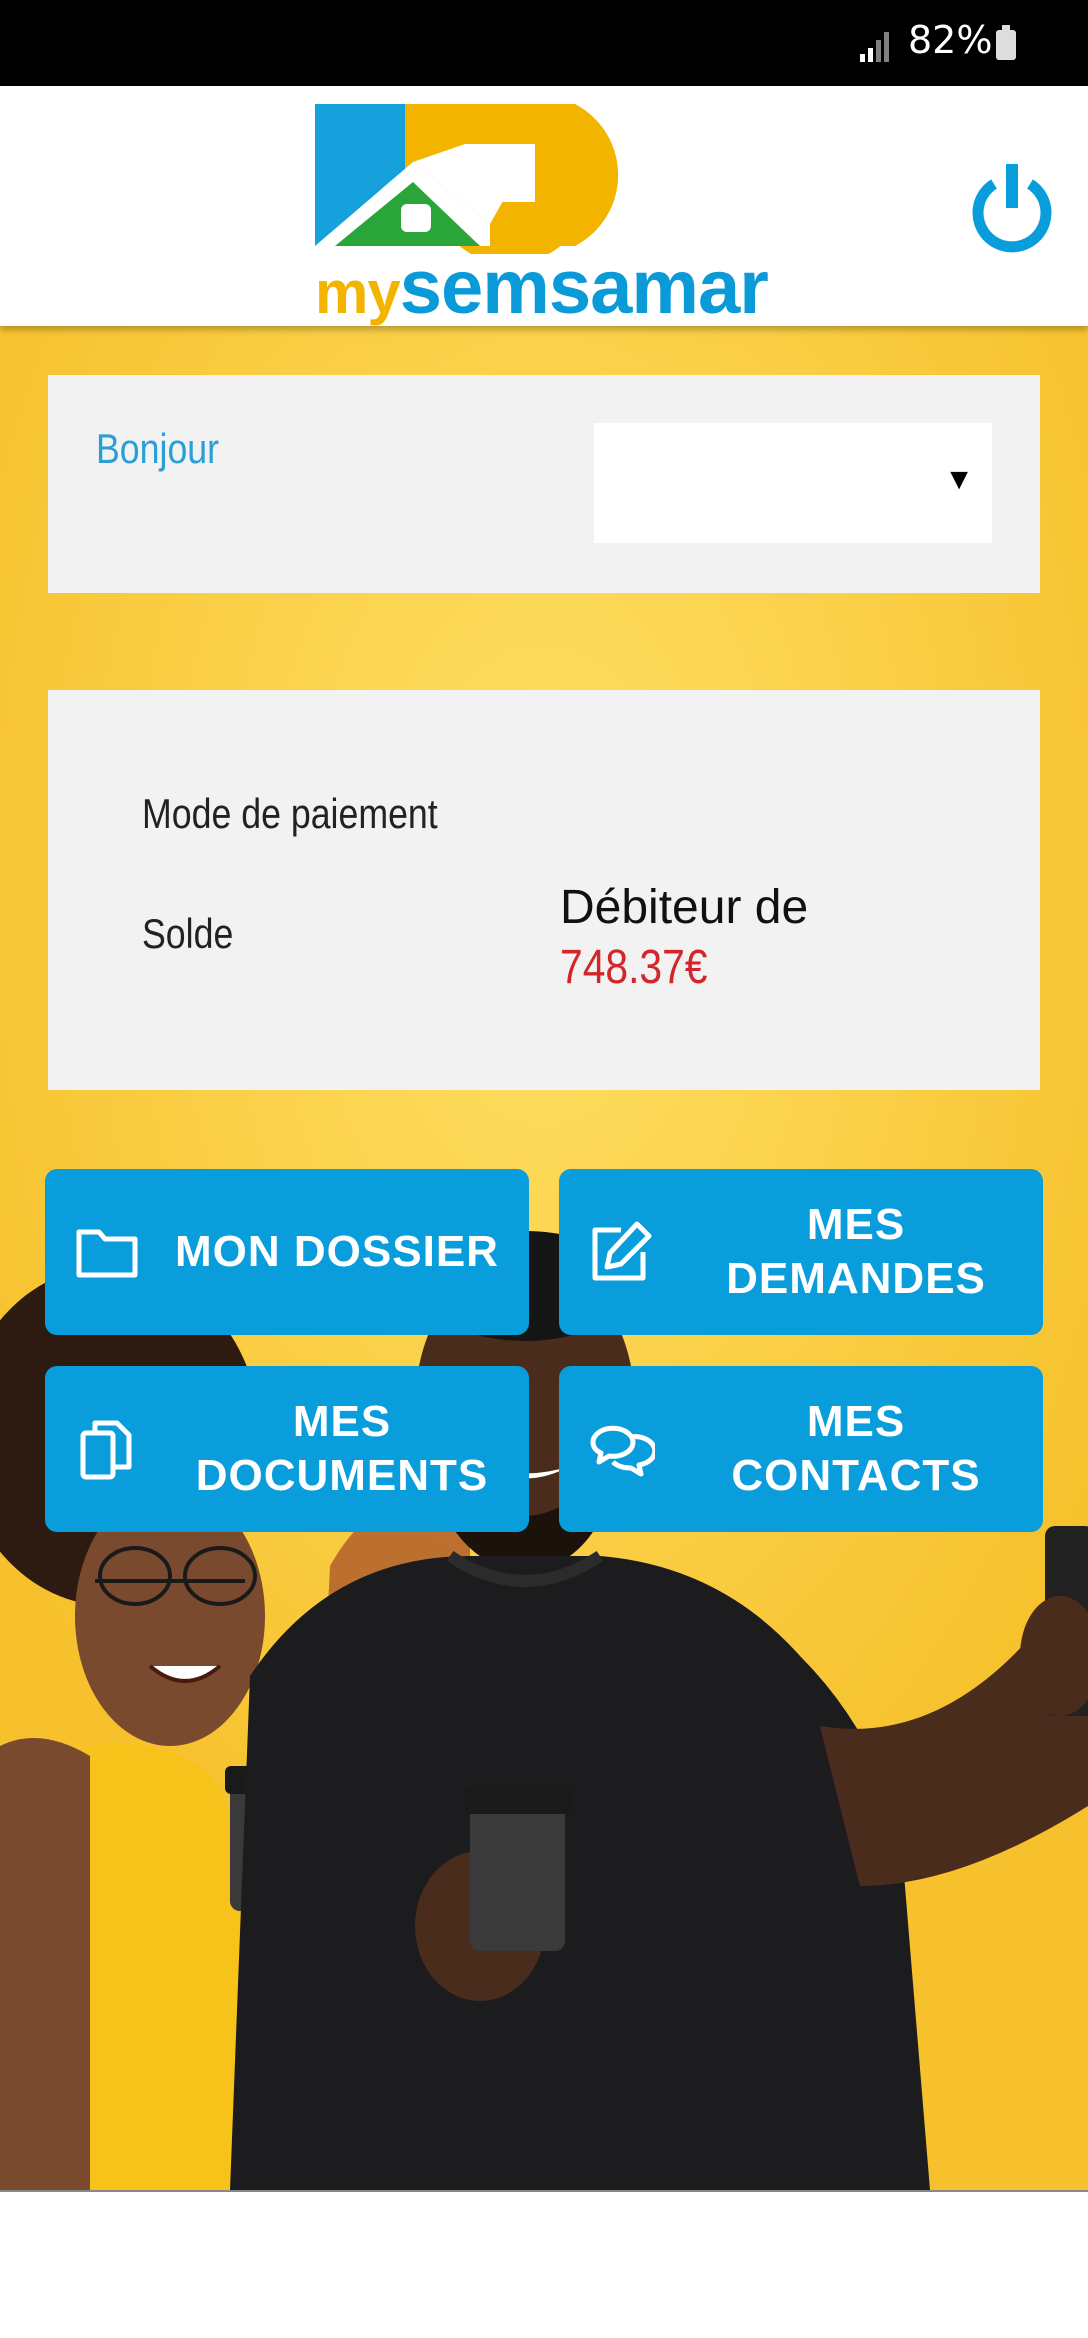 The image size is (1088, 2338). What do you see at coordinates (158, 448) in the screenshot?
I see `greeting-label: Bonjour` at bounding box center [158, 448].